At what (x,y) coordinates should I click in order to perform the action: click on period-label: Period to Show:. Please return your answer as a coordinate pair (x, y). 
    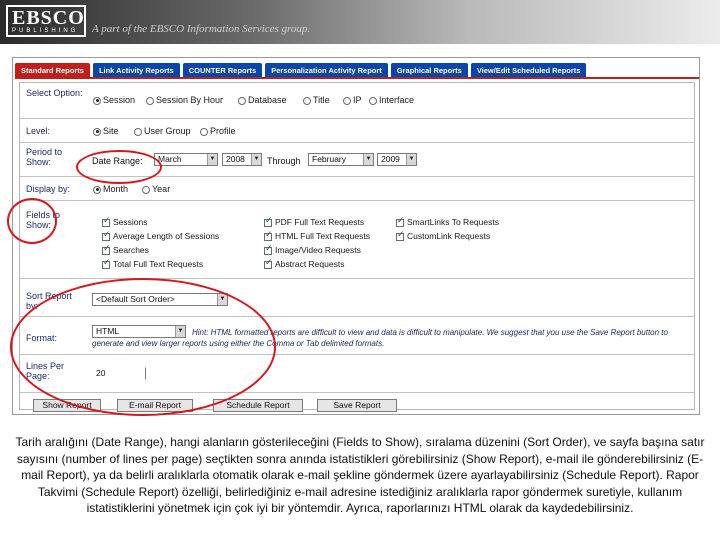
    Looking at the image, I should click on (44, 157).